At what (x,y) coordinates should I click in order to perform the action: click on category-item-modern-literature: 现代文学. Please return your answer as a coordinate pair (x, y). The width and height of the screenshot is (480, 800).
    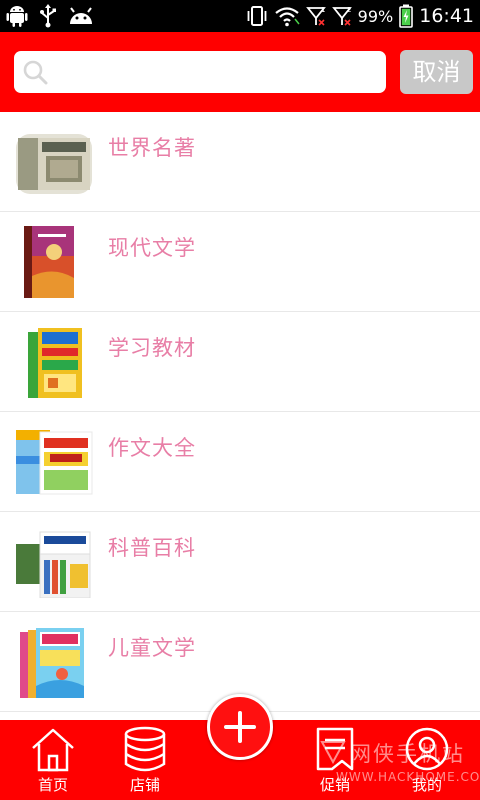
    Looking at the image, I should click on (240, 262).